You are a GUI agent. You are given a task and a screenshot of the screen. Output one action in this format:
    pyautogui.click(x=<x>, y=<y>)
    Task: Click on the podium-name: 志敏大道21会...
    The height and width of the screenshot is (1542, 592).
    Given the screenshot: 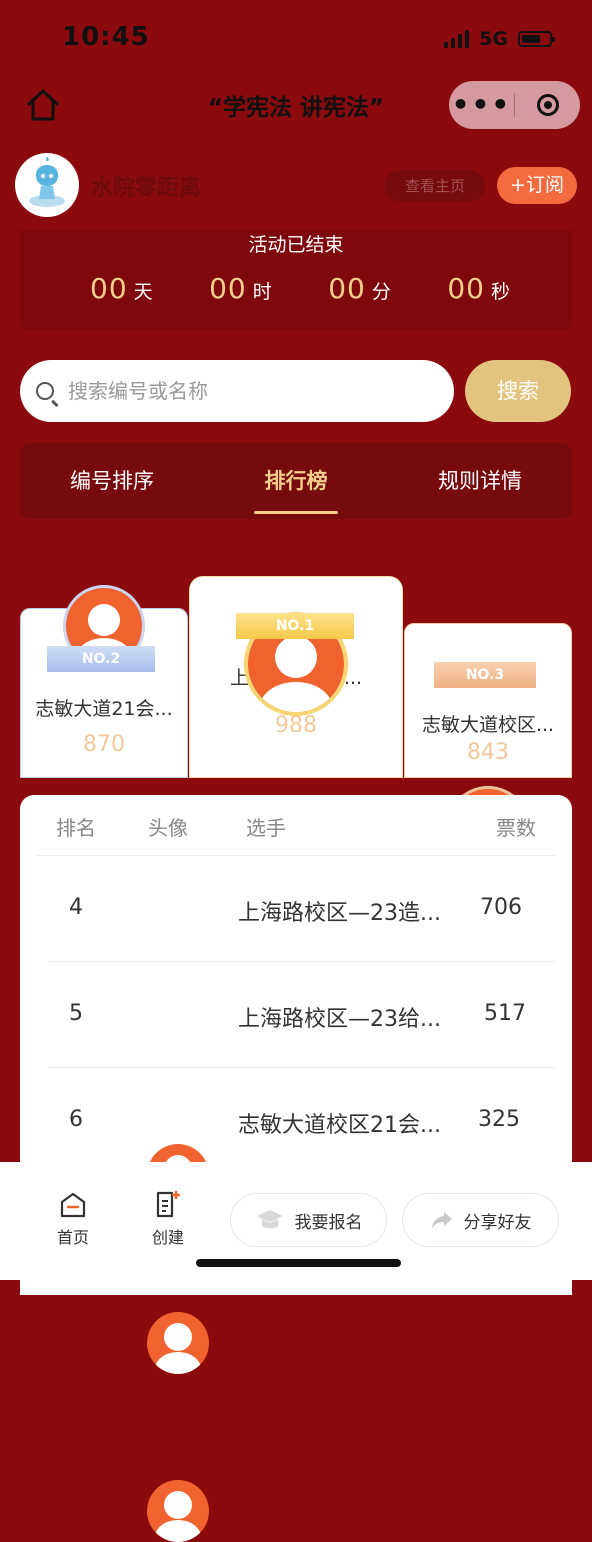 What is the action you would take?
    pyautogui.click(x=104, y=709)
    